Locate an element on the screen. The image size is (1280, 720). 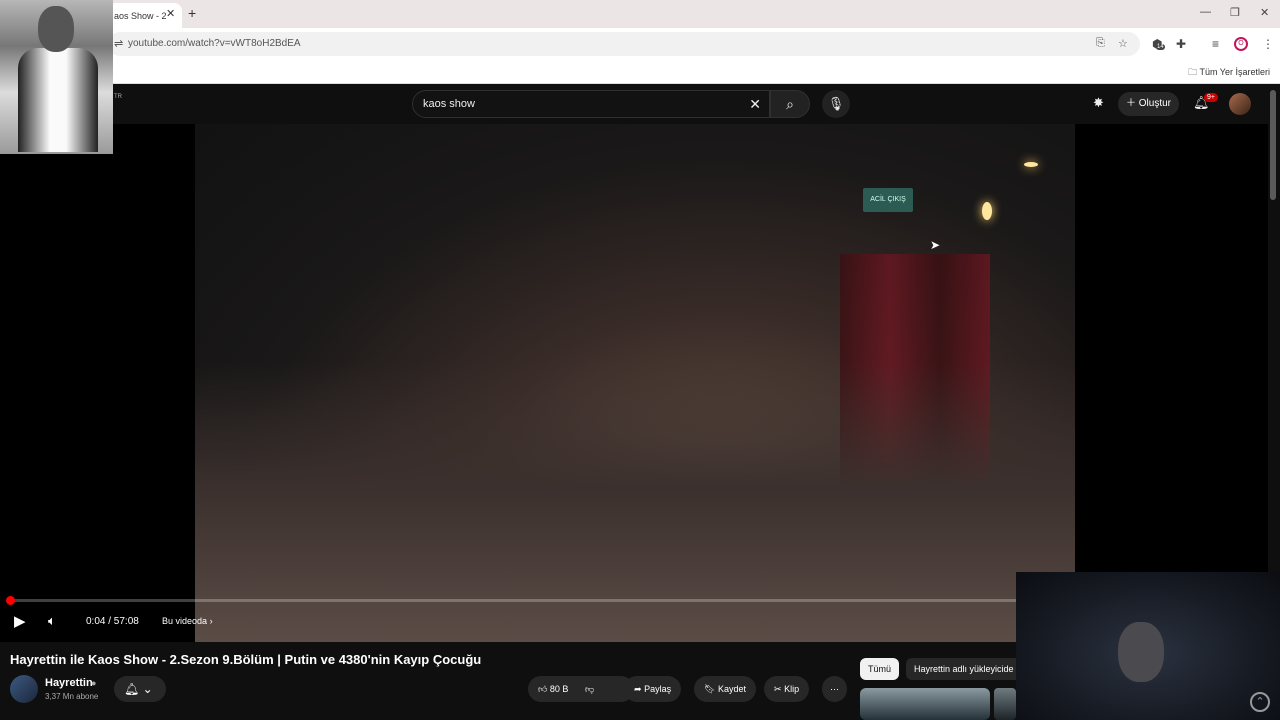
extensions-puzzle-icon: ✚ is located at coordinates (1181, 44).